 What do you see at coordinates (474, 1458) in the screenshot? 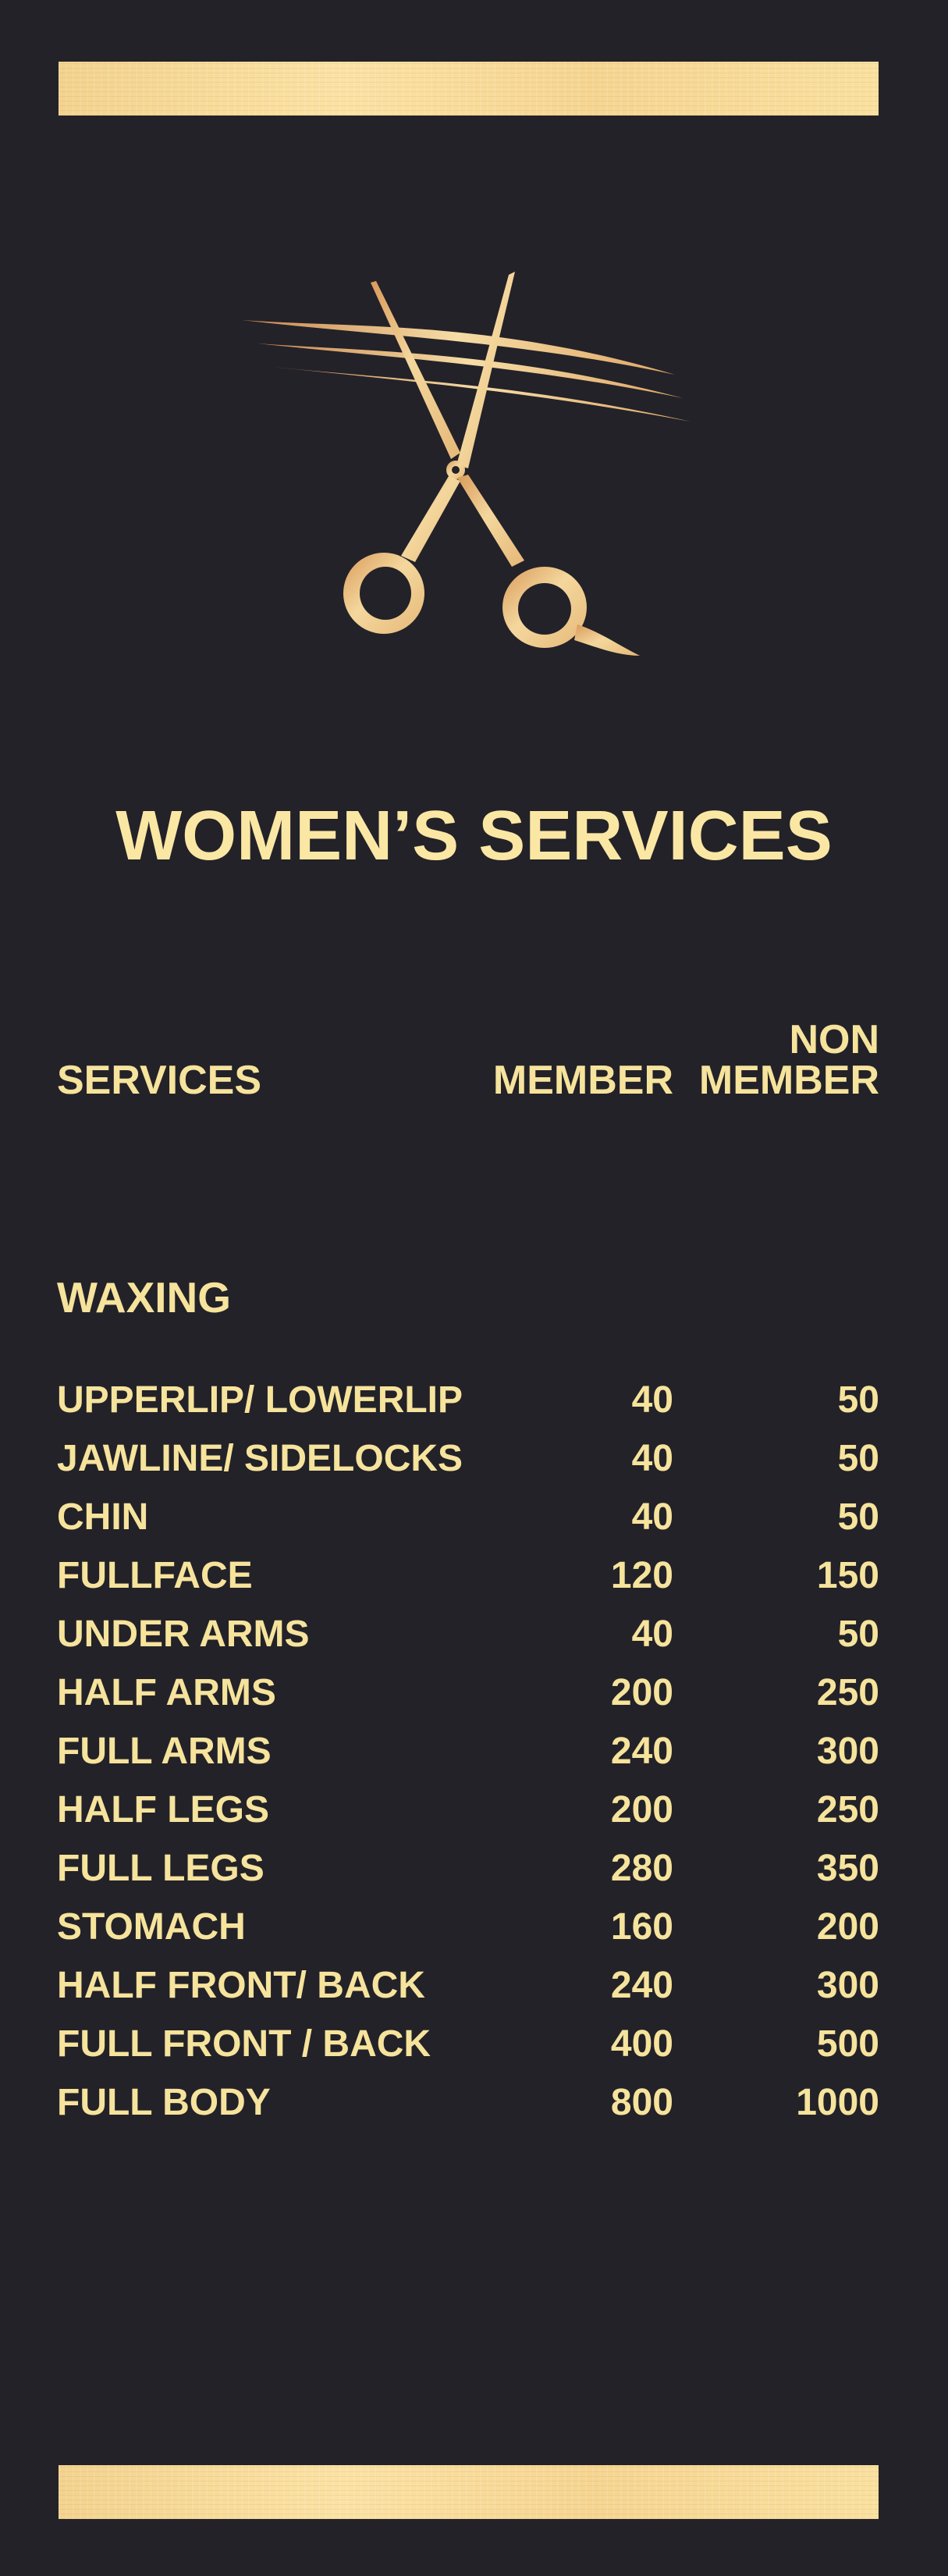
I see `price-row: JAWLINE/ SIDELOCKS 40 50` at bounding box center [474, 1458].